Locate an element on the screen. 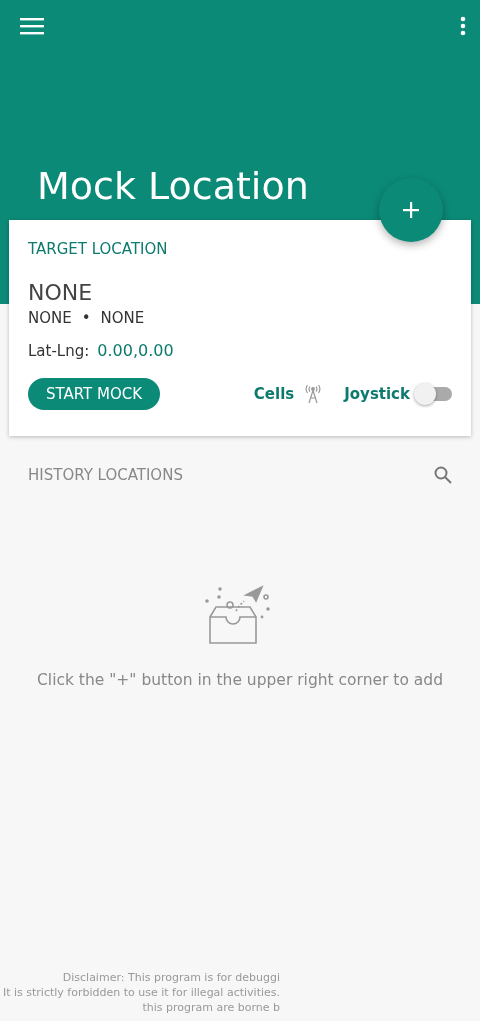 Image resolution: width=480 pixels, height=1021 pixels. cells-link: Cells is located at coordinates (274, 394).